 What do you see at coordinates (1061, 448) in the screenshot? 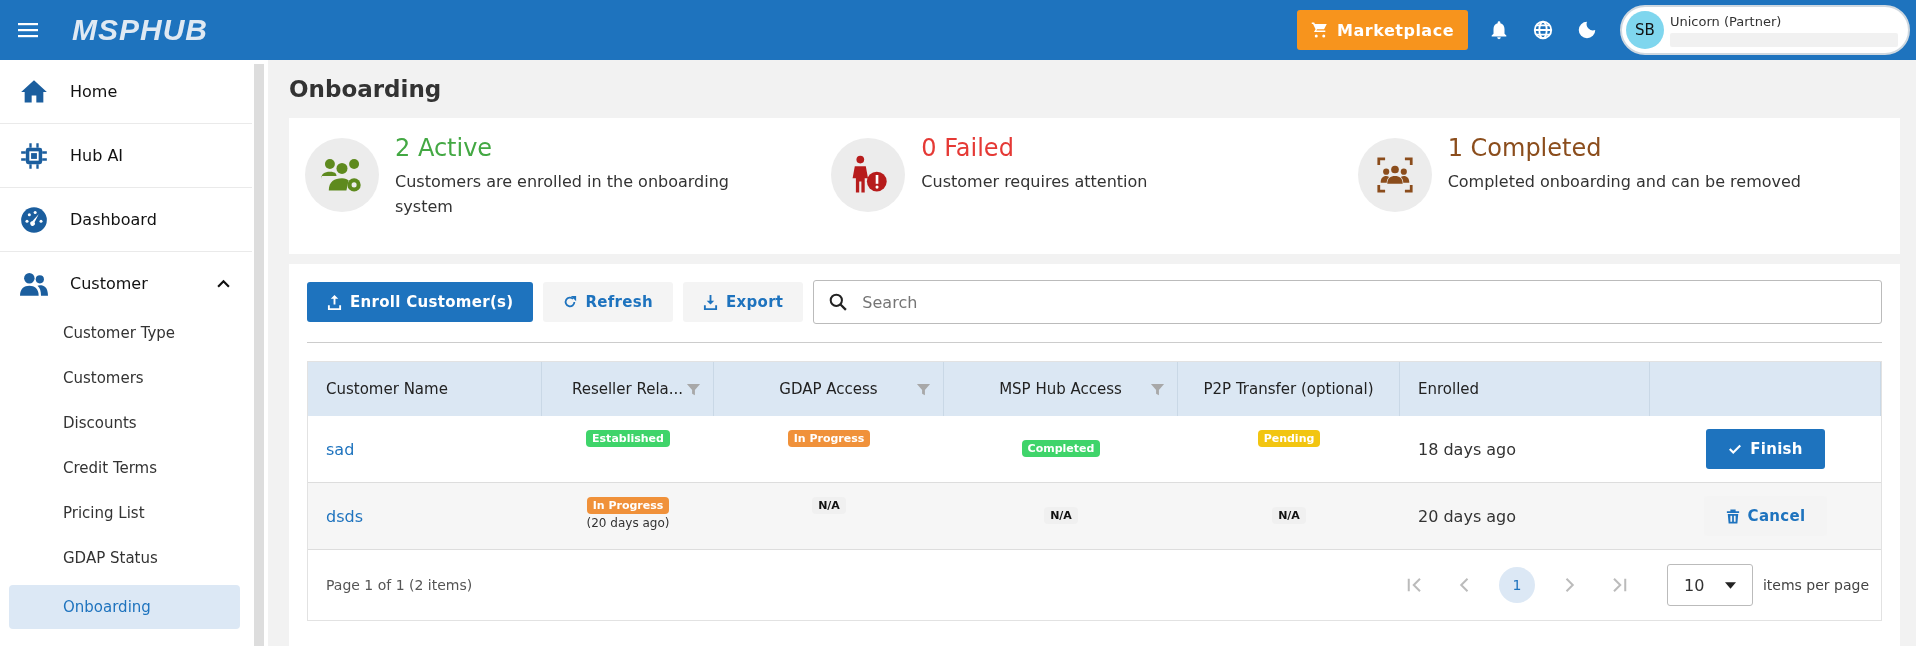
I see `status-badge: Completed` at bounding box center [1061, 448].